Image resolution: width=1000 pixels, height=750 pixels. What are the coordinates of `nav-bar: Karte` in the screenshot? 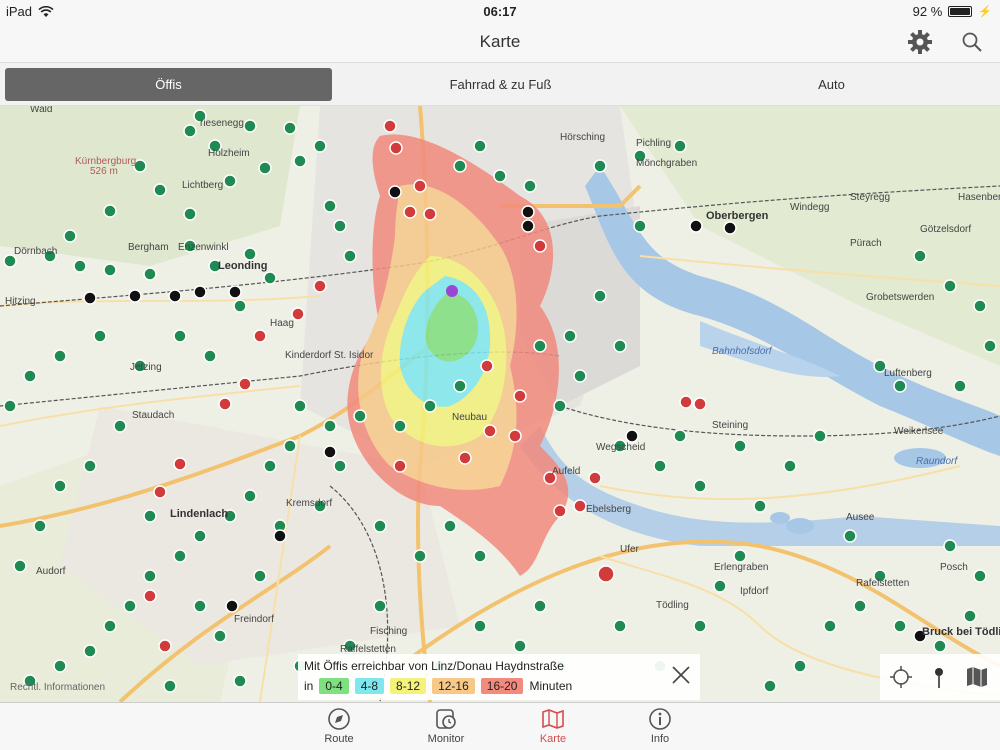 It's located at (500, 42).